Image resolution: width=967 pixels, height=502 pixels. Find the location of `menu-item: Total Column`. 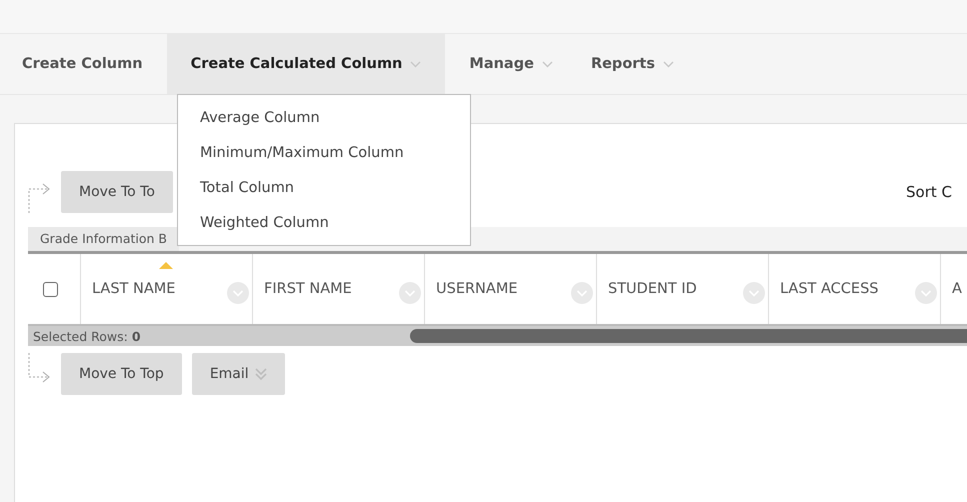

menu-item: Total Column is located at coordinates (324, 188).